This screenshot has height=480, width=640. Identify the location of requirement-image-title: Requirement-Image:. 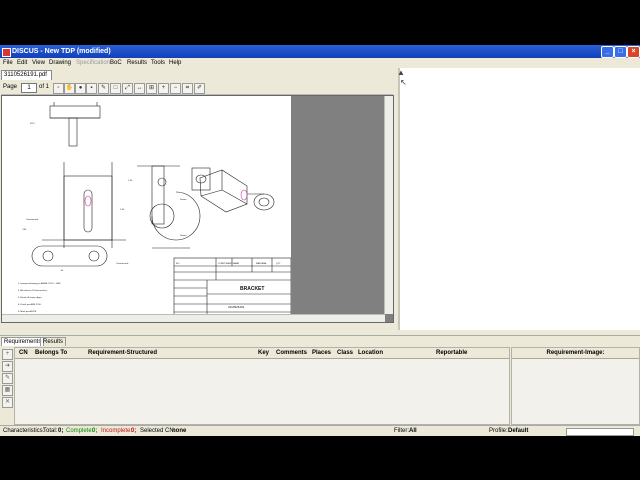
(575, 353).